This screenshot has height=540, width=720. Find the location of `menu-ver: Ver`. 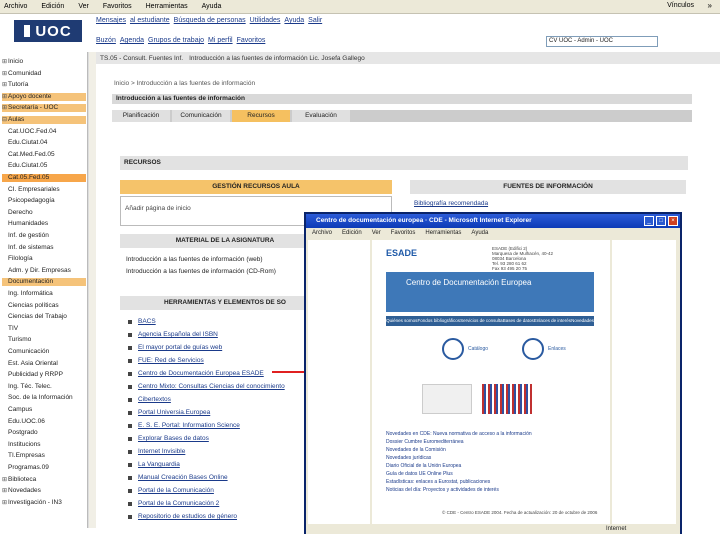

menu-ver: Ver is located at coordinates (83, 6).